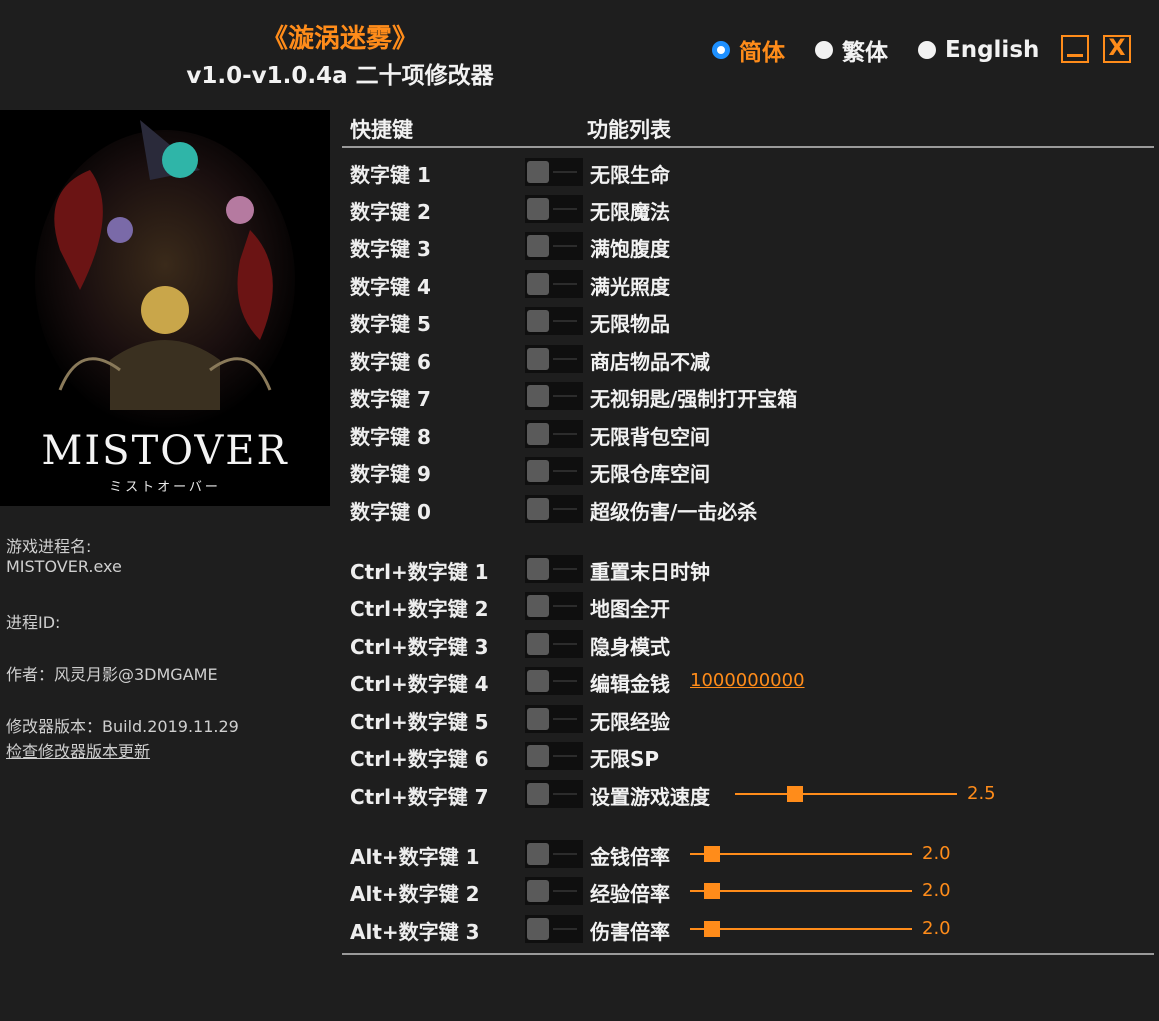 This screenshot has height=1021, width=1159. I want to click on check-update-link: 检查修改器版本更新, so click(78, 750).